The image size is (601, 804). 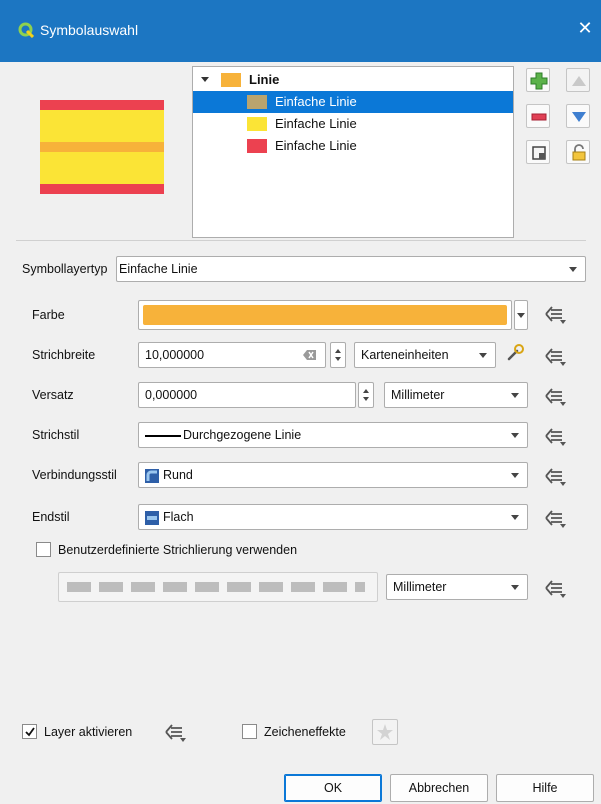 I want to click on join-style-label: Verbindungsstil, so click(x=74, y=475).